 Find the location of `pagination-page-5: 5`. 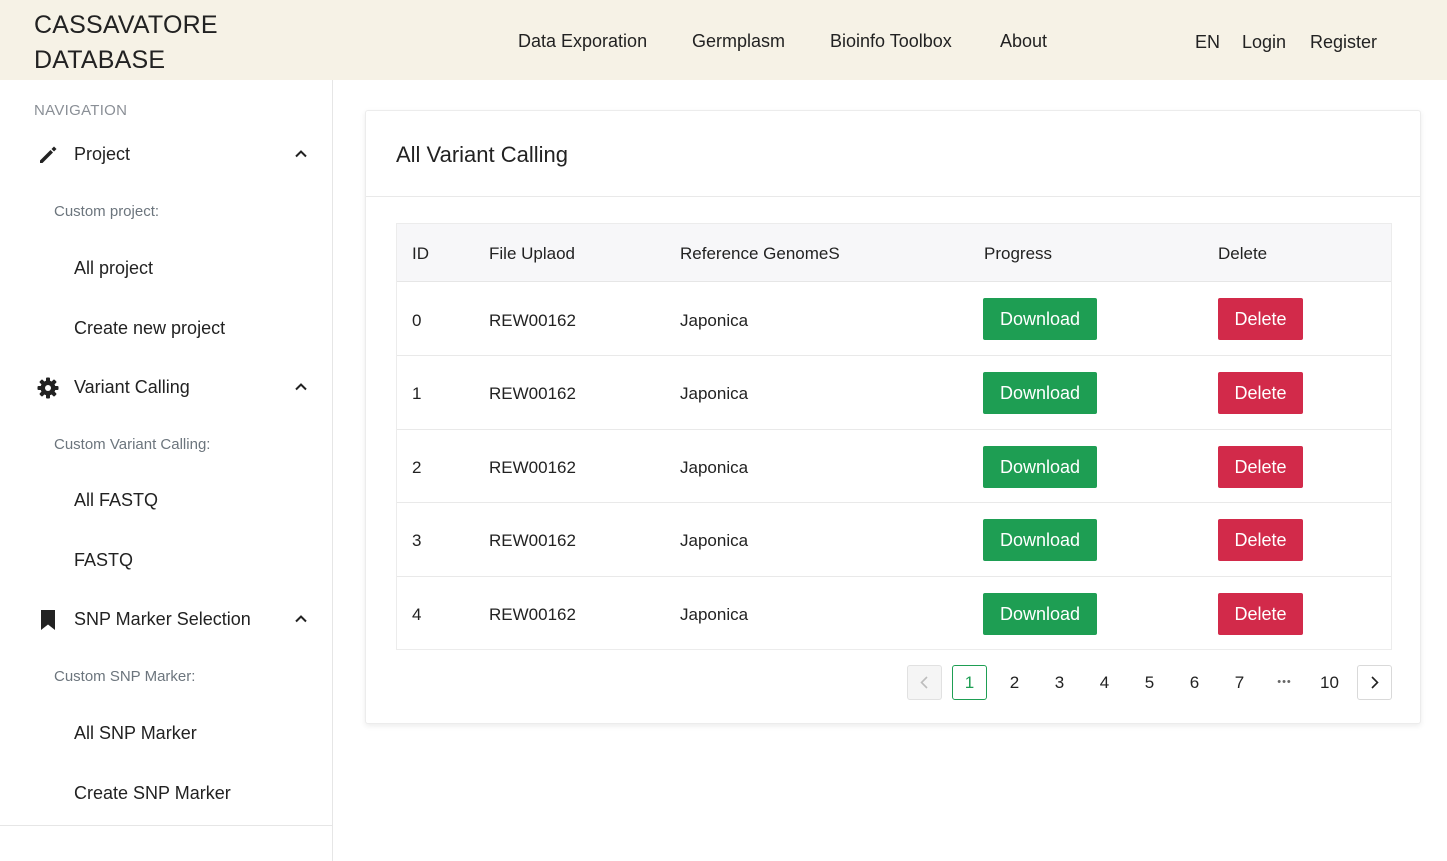

pagination-page-5: 5 is located at coordinates (1149, 682).